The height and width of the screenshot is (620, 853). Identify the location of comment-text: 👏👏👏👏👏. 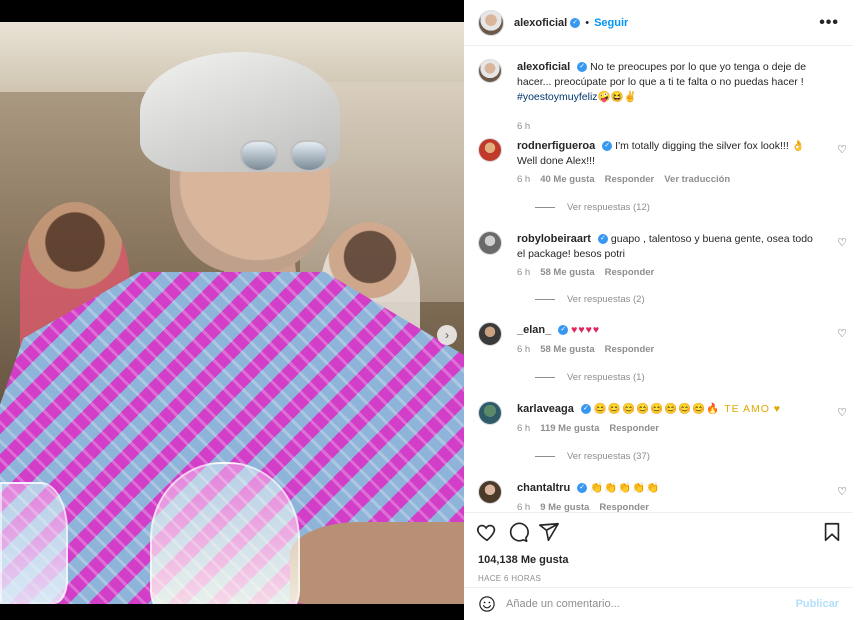
(625, 488).